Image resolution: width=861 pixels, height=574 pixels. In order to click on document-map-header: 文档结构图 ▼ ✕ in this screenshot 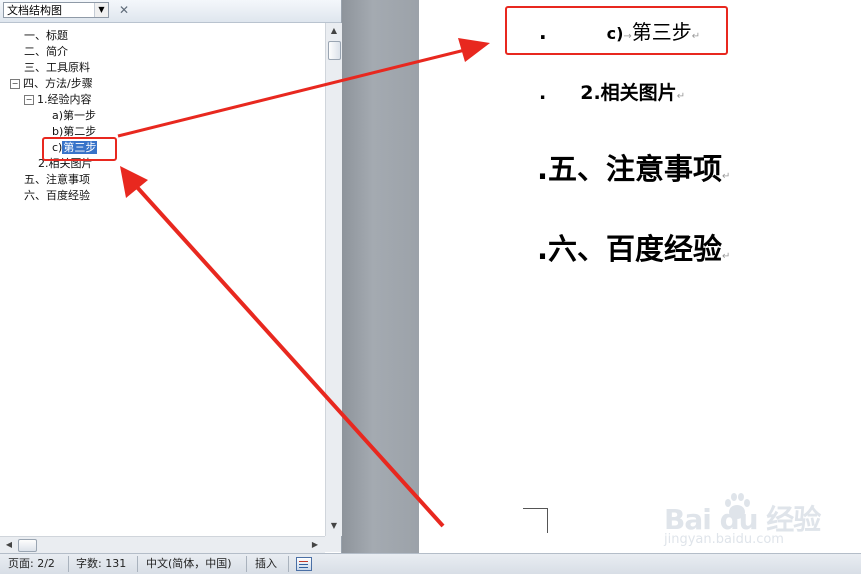, I will do `click(170, 11)`.